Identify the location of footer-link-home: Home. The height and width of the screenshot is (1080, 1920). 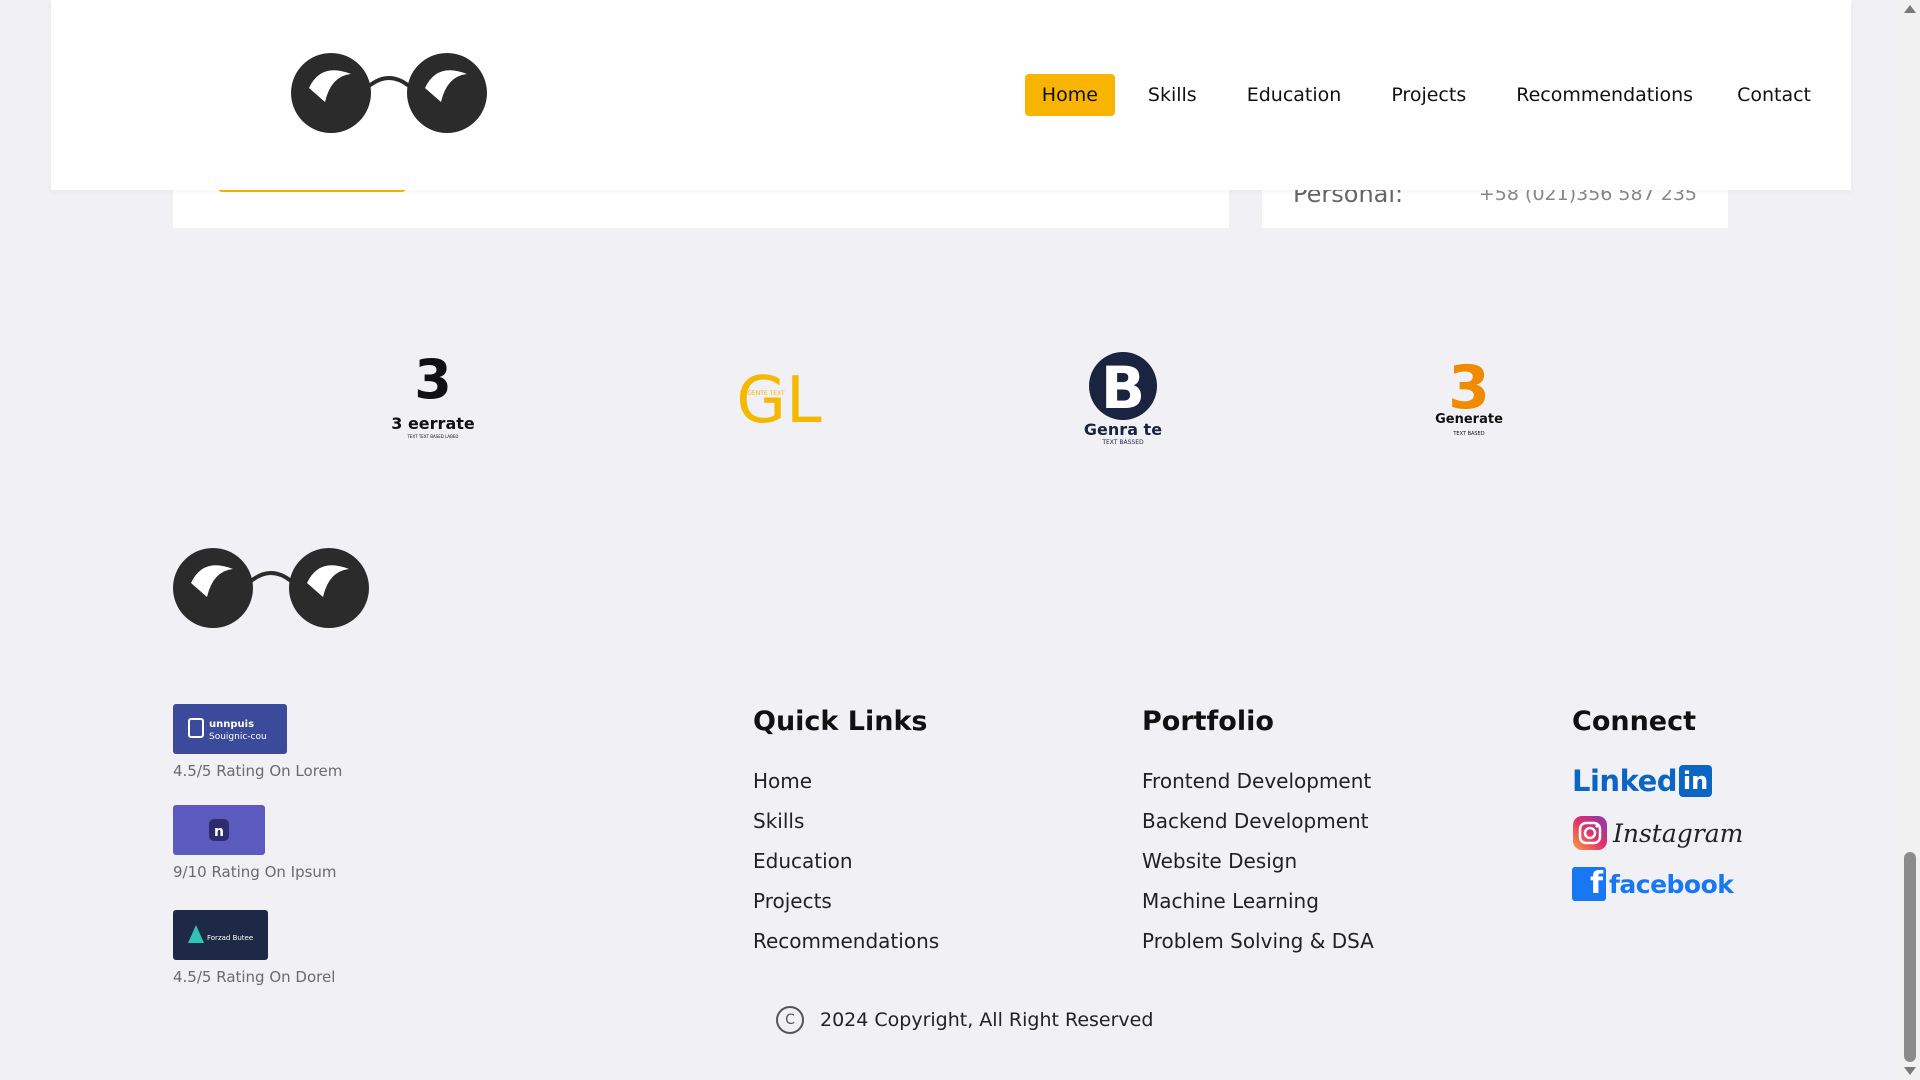
(782, 781).